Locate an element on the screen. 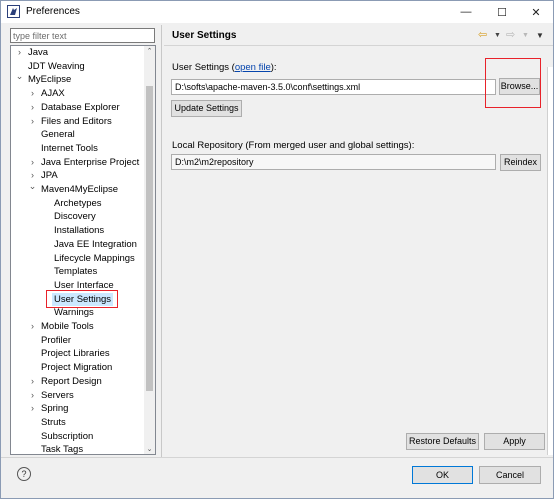  tree-item-label: Subscription is located at coordinates (67, 436).